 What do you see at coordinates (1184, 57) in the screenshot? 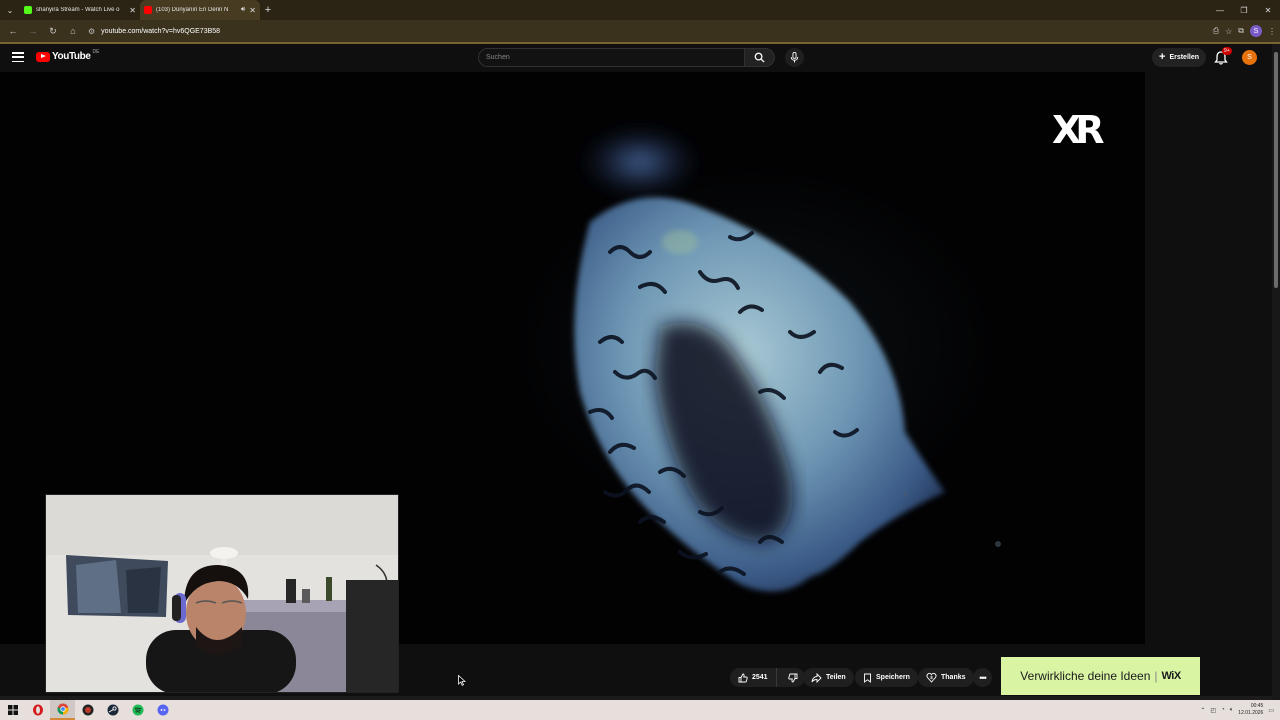
I see `create-label: Erstellen` at bounding box center [1184, 57].